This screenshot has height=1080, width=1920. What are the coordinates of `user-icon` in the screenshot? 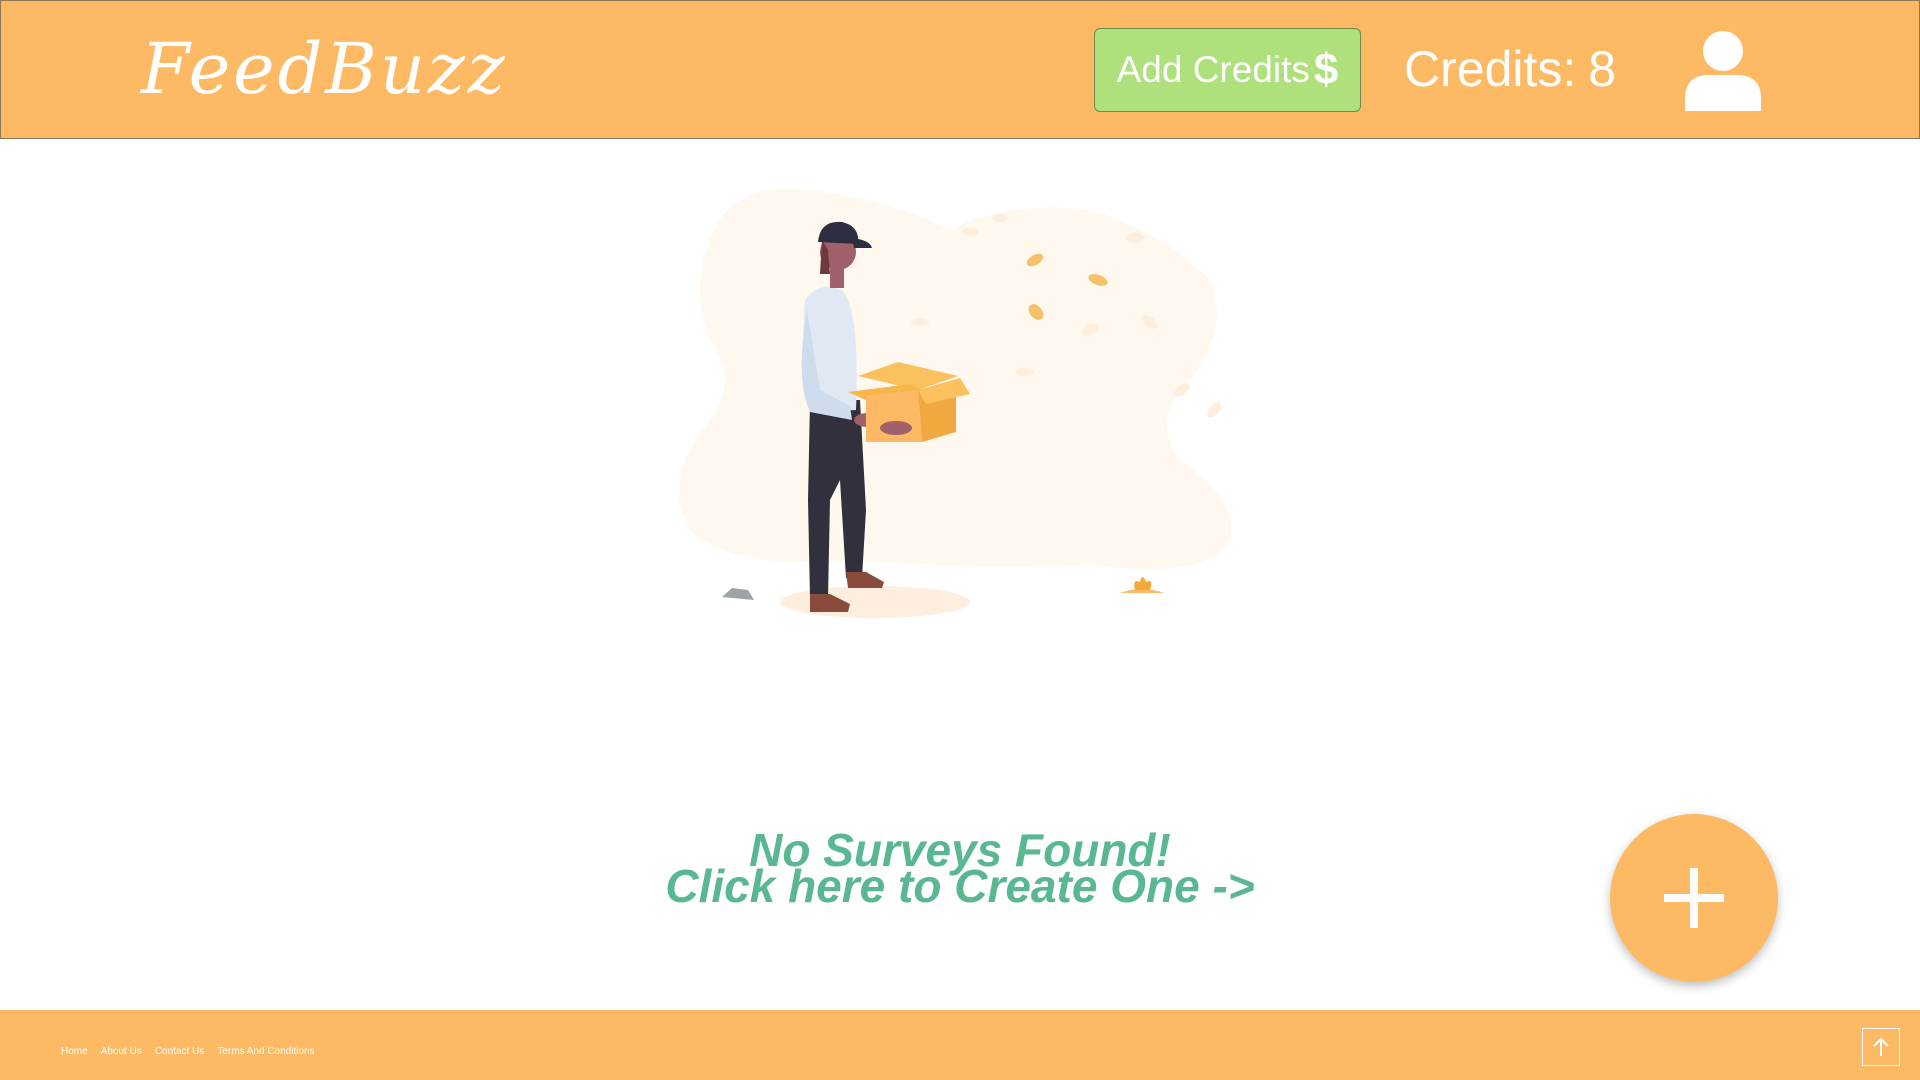 It's located at (1723, 70).